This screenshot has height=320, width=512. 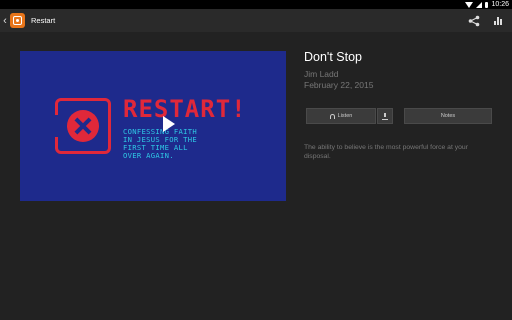 I want to click on x-mark-icon, so click(x=83, y=126).